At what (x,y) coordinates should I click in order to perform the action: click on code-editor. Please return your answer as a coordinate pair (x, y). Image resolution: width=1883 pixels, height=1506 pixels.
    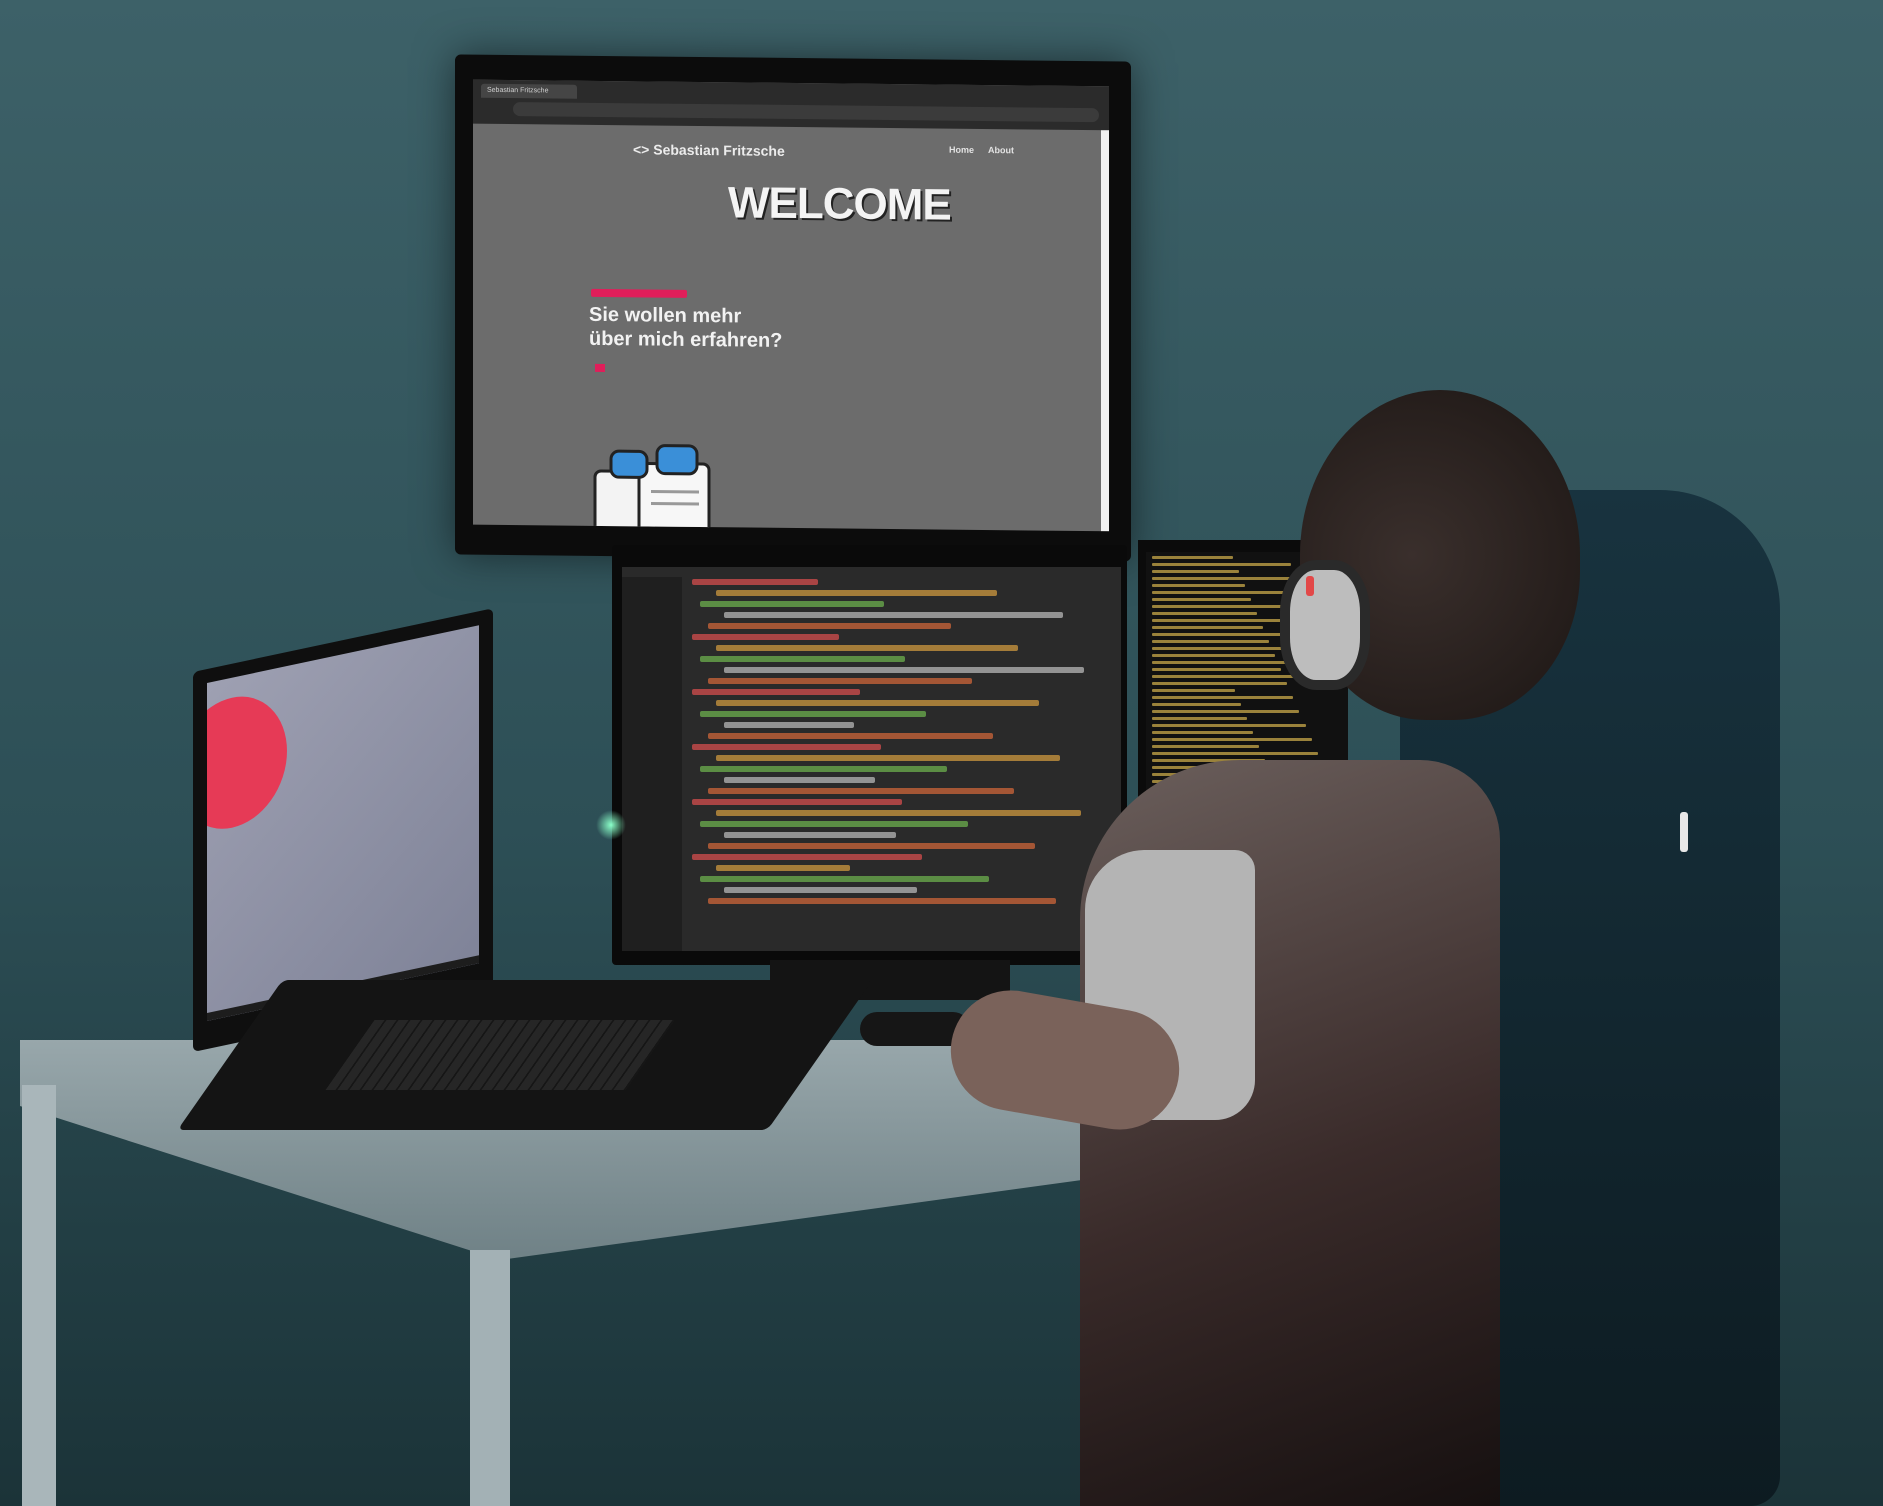
    Looking at the image, I should click on (871, 759).